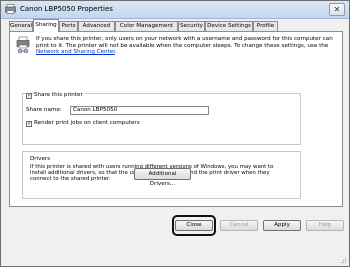 Image resolution: width=350 pixels, height=267 pixels. I want to click on close-button: Close, so click(194, 225).